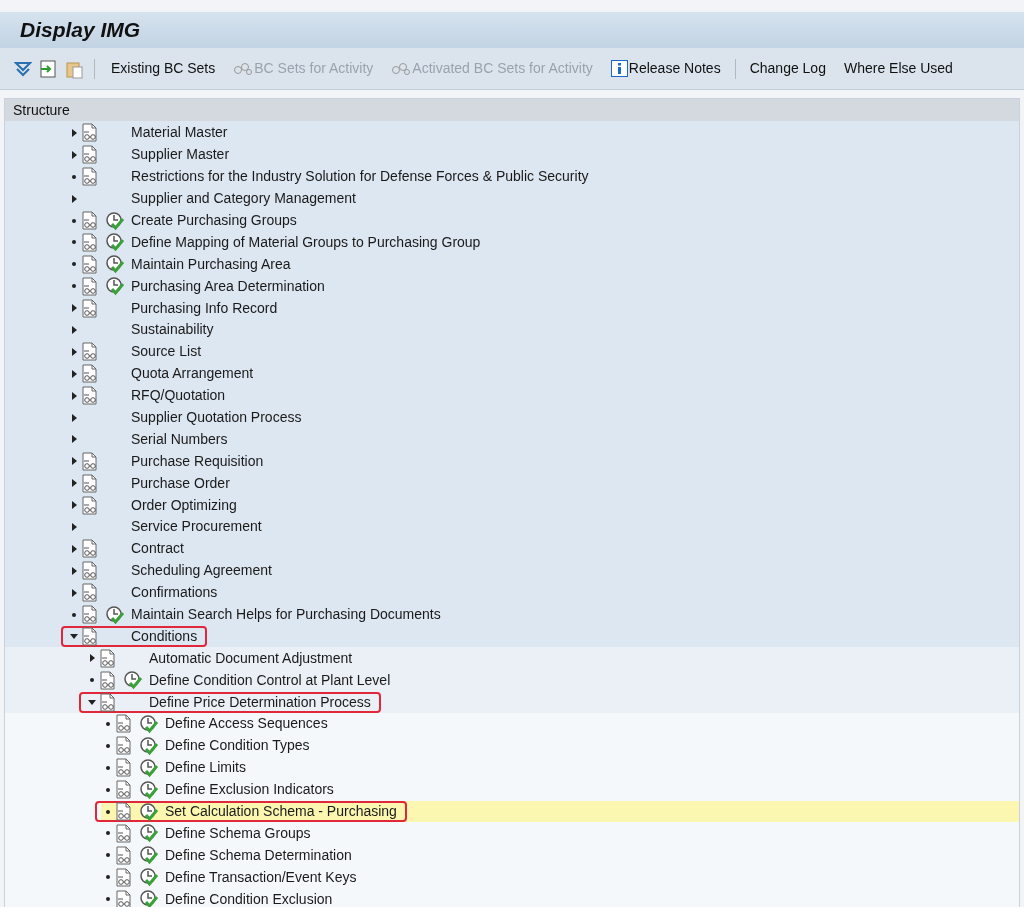 This screenshot has height=907, width=1024. Describe the element at coordinates (260, 702) in the screenshot. I see `tree-item-label: Define Price Determination Process` at that location.